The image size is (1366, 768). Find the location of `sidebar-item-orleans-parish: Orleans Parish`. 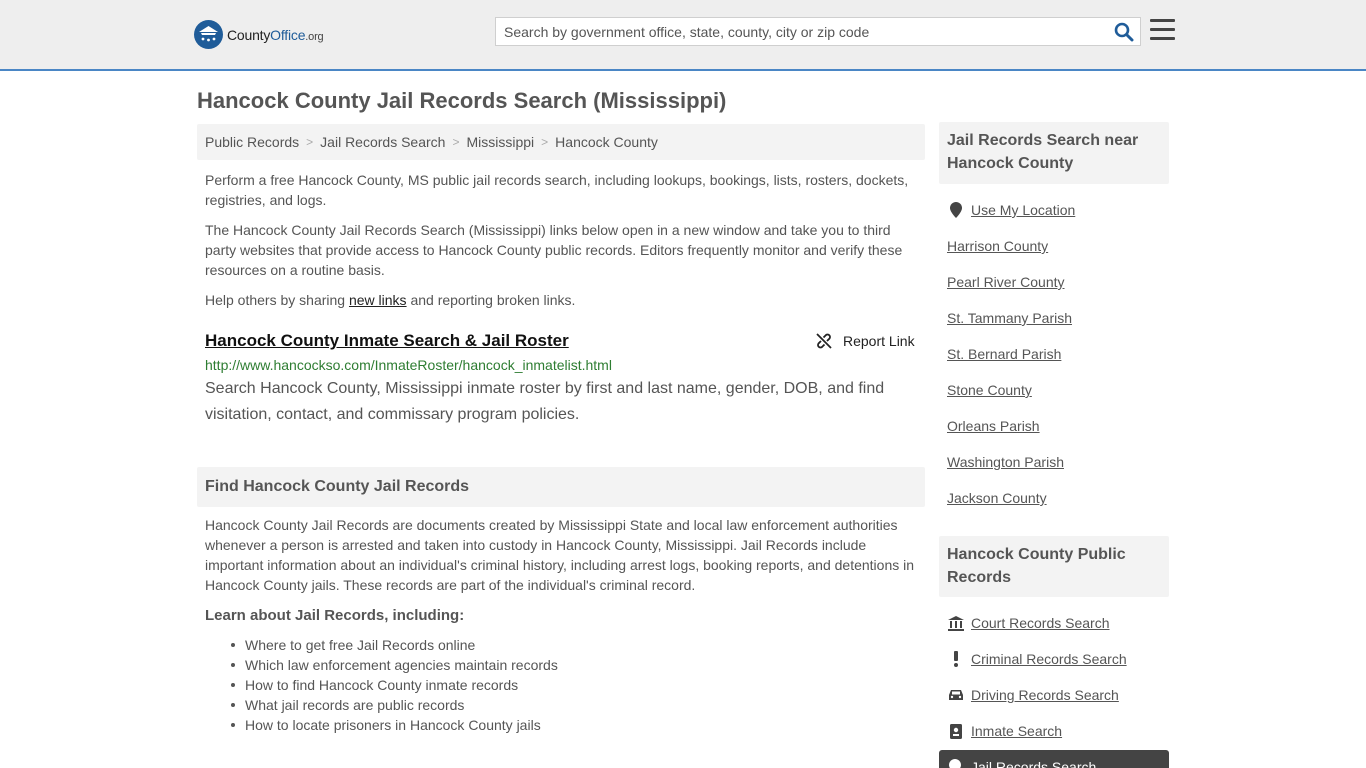

sidebar-item-orleans-parish: Orleans Parish is located at coordinates (993, 426).